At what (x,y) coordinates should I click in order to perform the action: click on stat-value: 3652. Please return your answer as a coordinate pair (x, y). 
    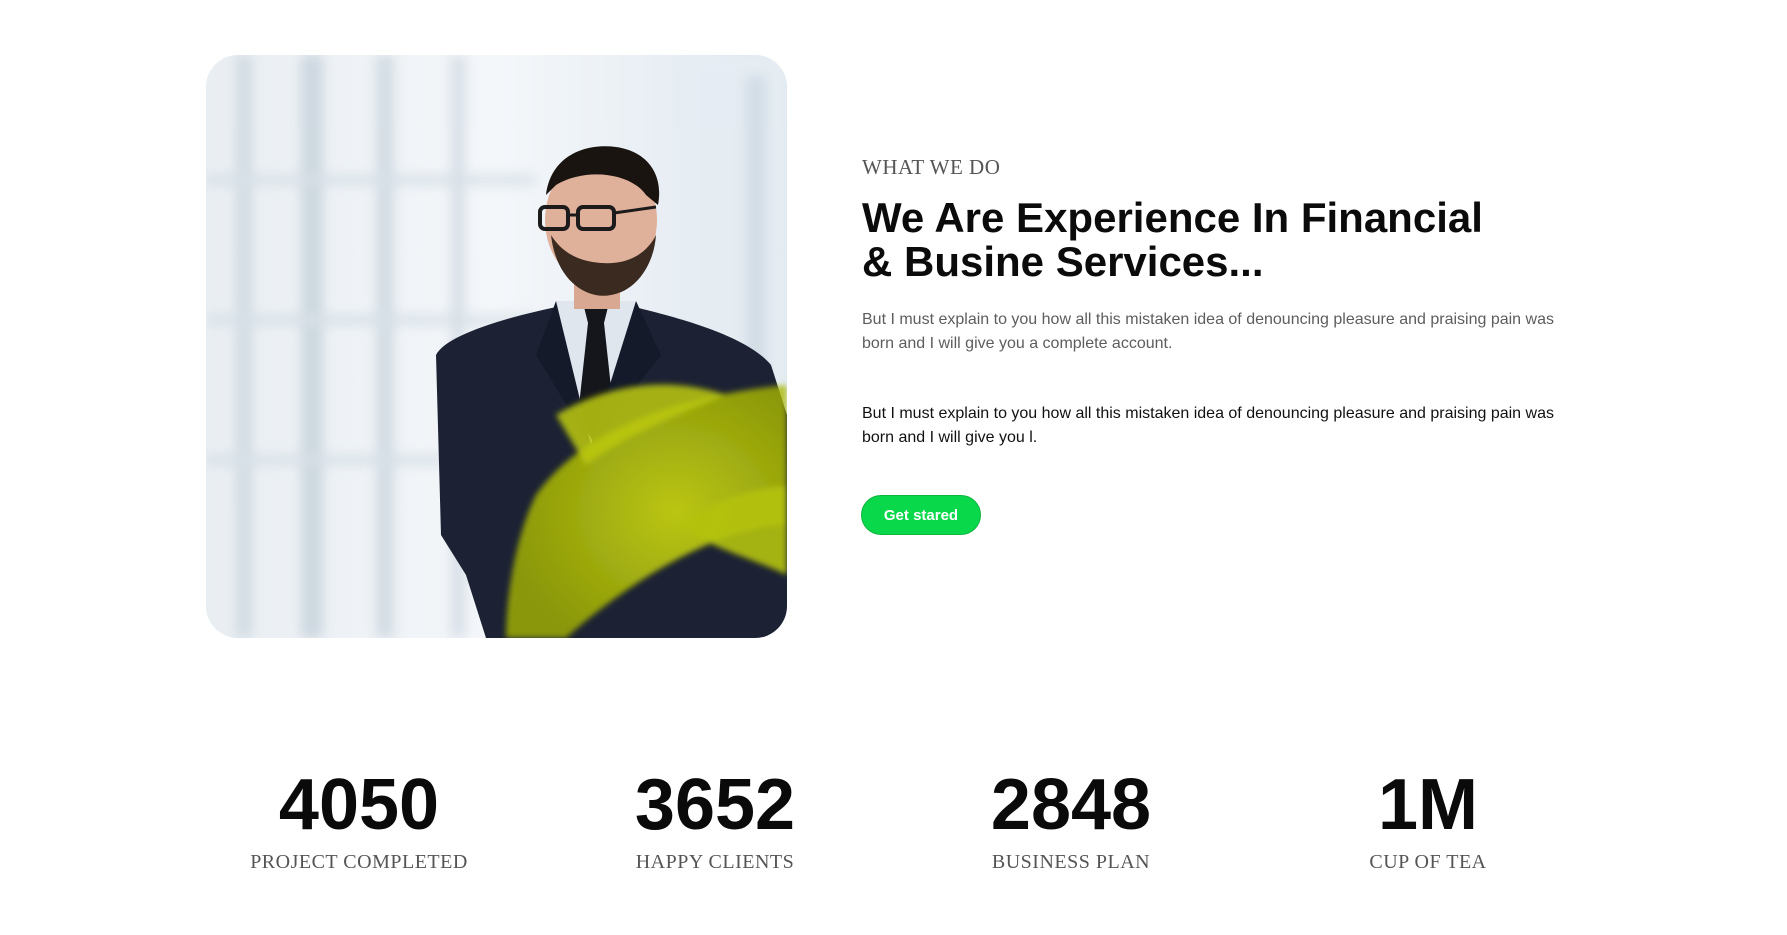
    Looking at the image, I should click on (715, 805).